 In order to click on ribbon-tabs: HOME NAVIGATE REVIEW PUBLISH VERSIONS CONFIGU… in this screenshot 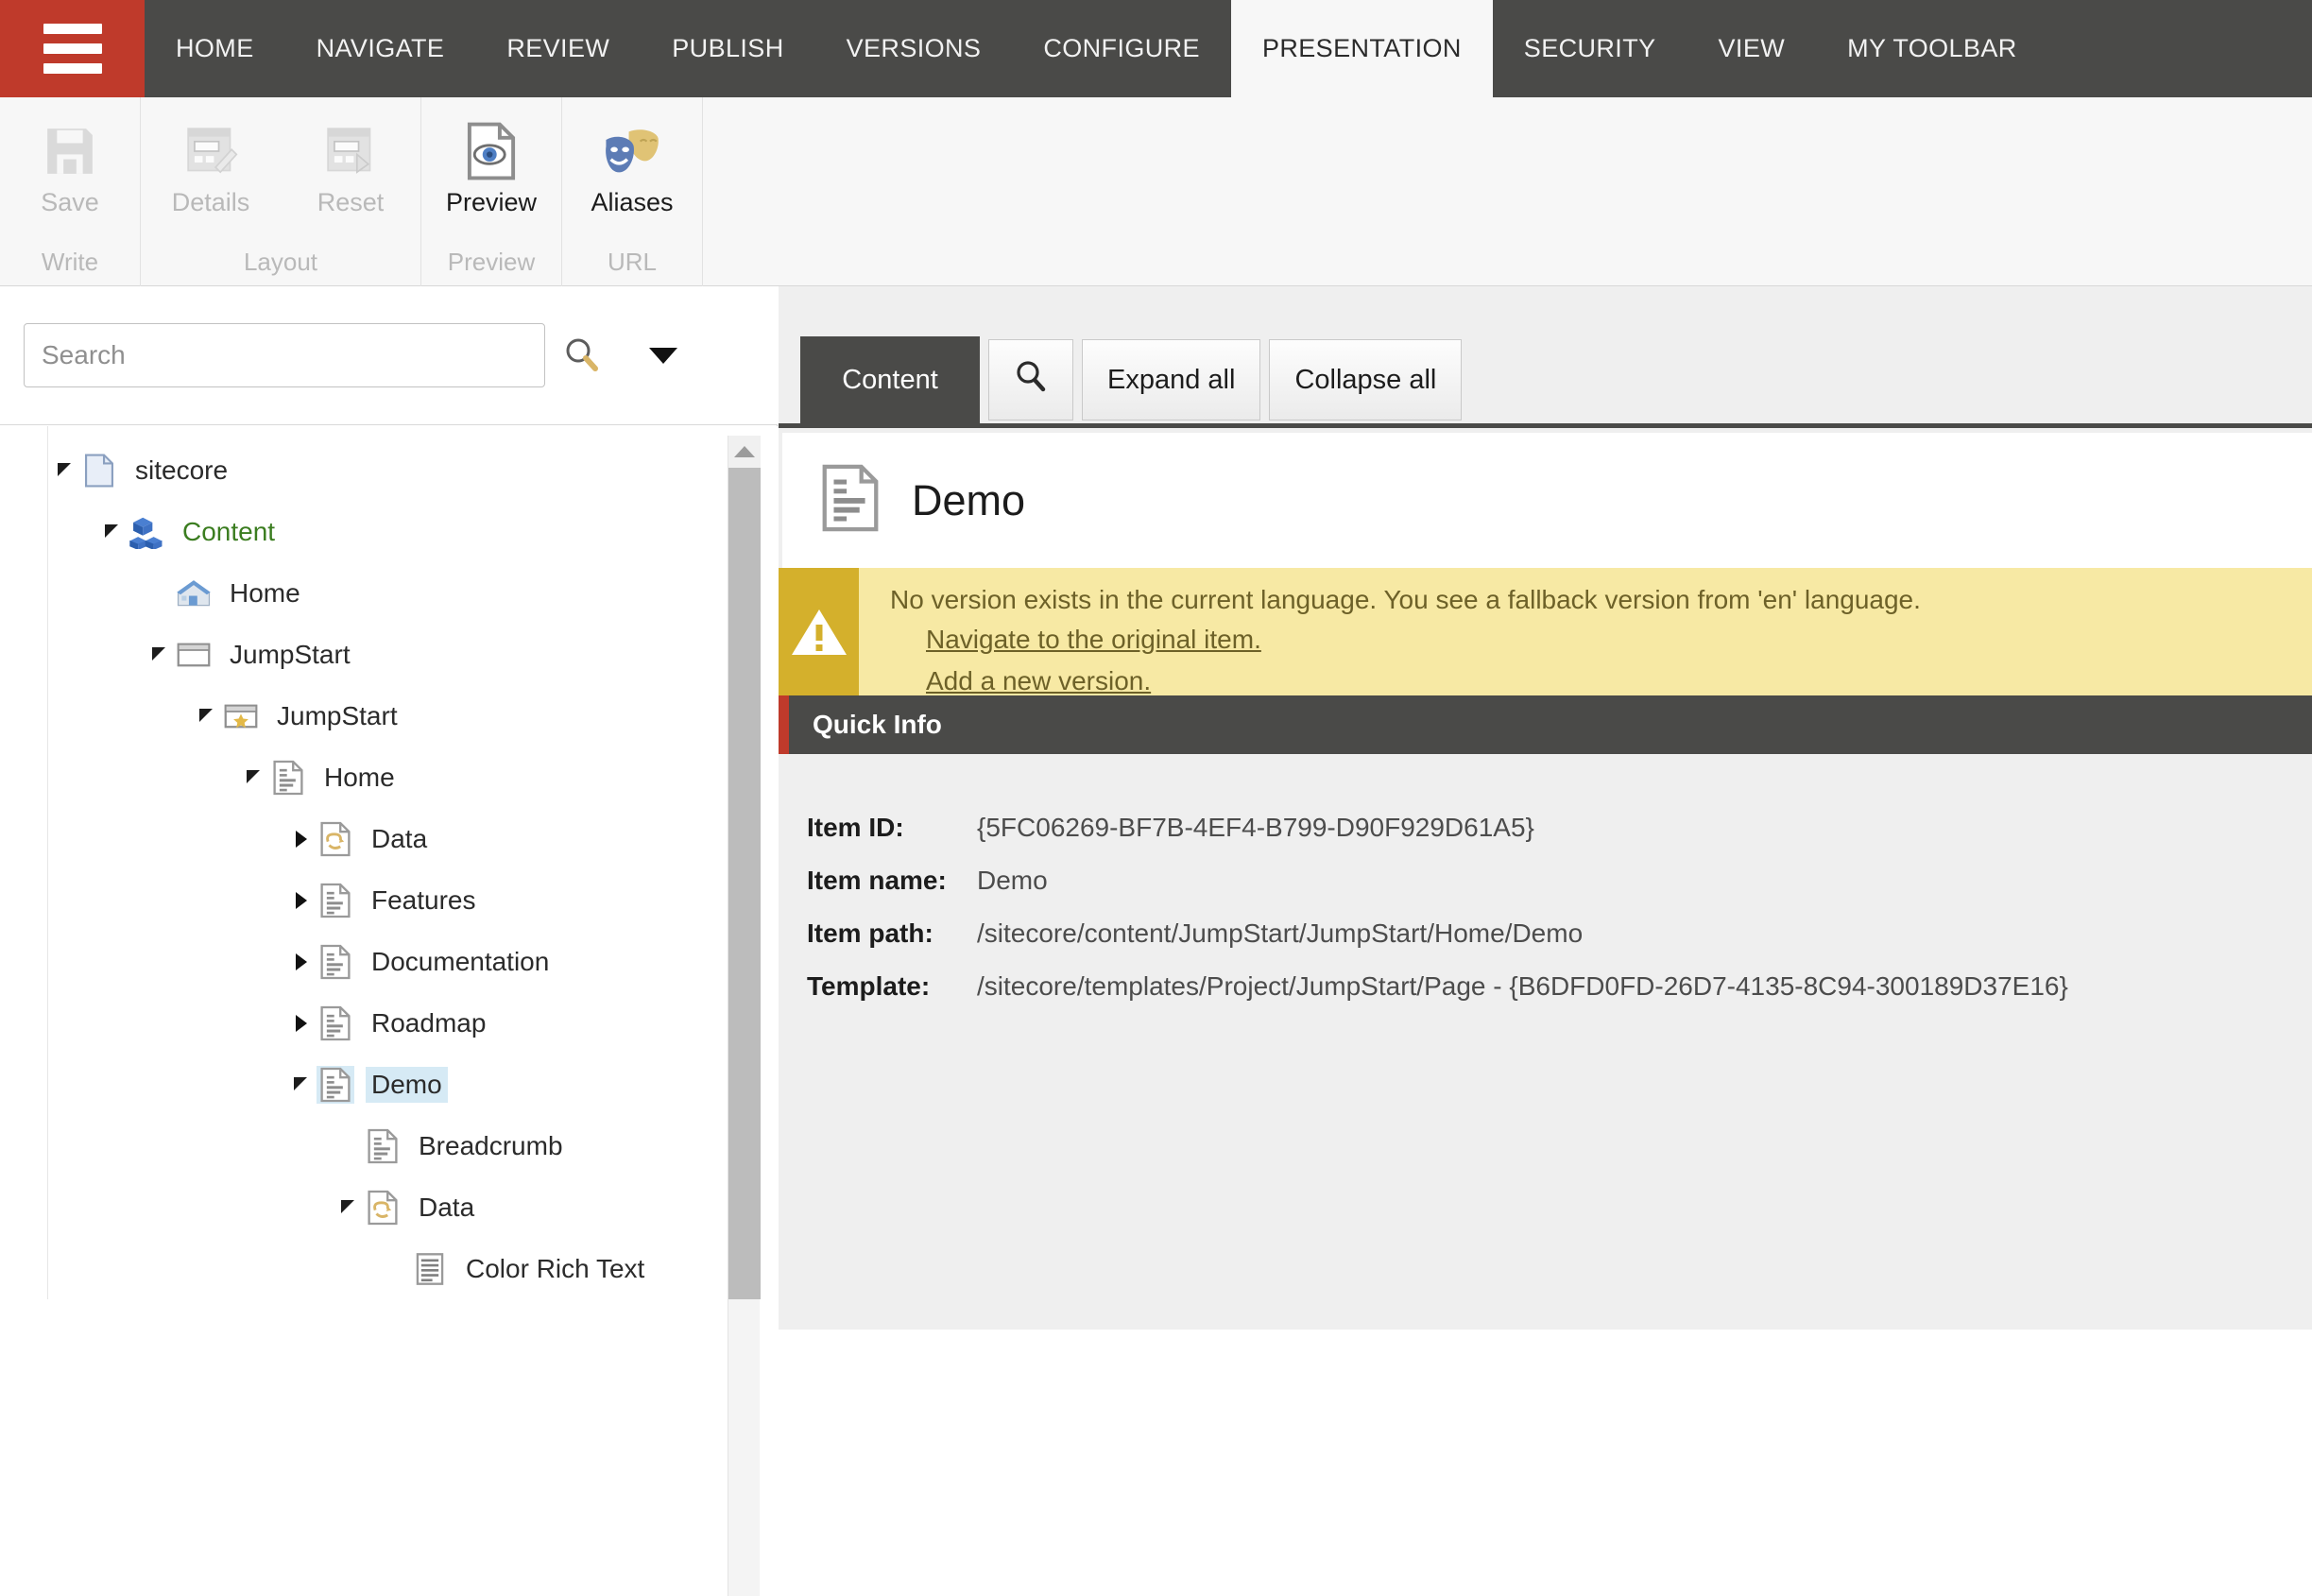, I will do `click(1096, 48)`.